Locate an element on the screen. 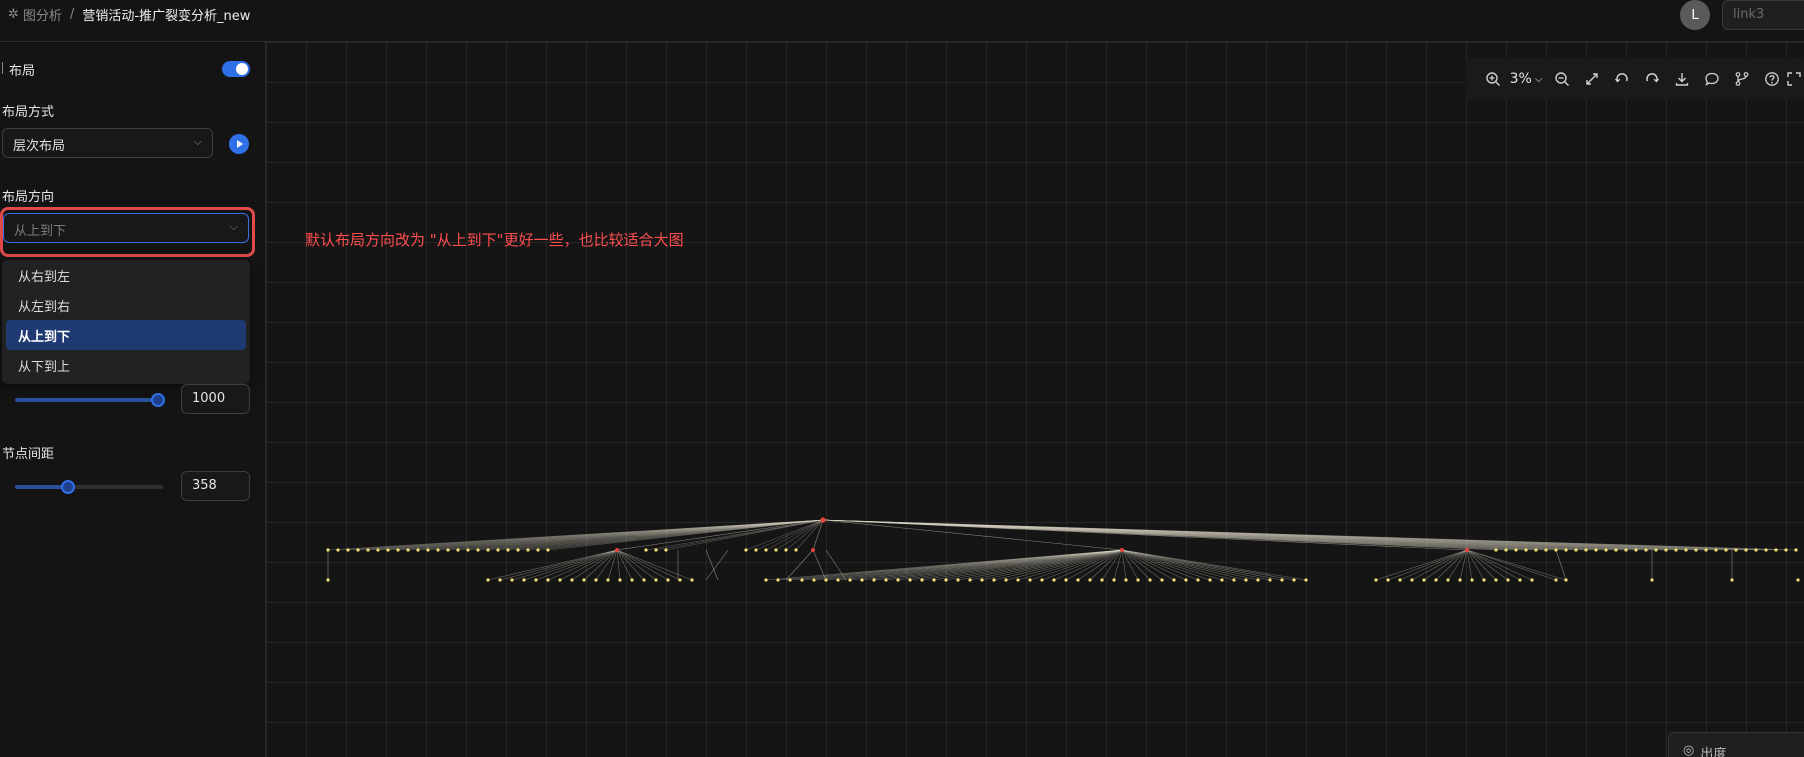  branch-icon is located at coordinates (1742, 79).